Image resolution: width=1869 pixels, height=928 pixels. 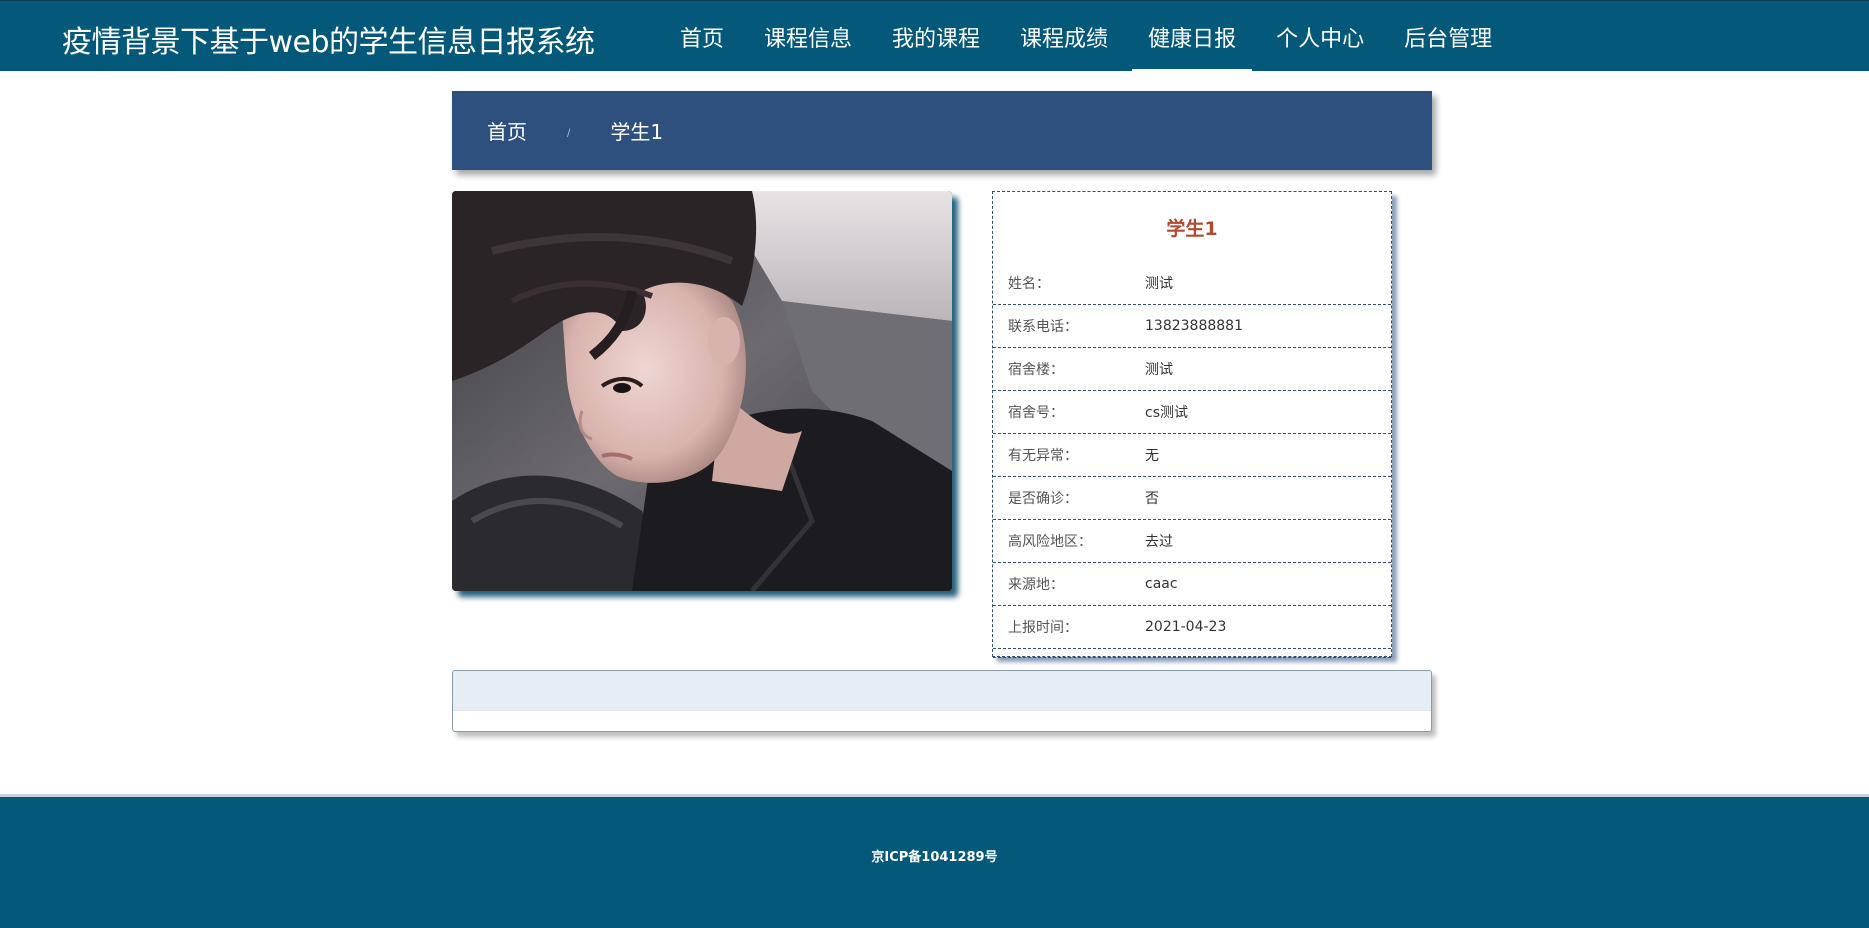 I want to click on nav-item-health-report: 健康日报, so click(x=1192, y=36).